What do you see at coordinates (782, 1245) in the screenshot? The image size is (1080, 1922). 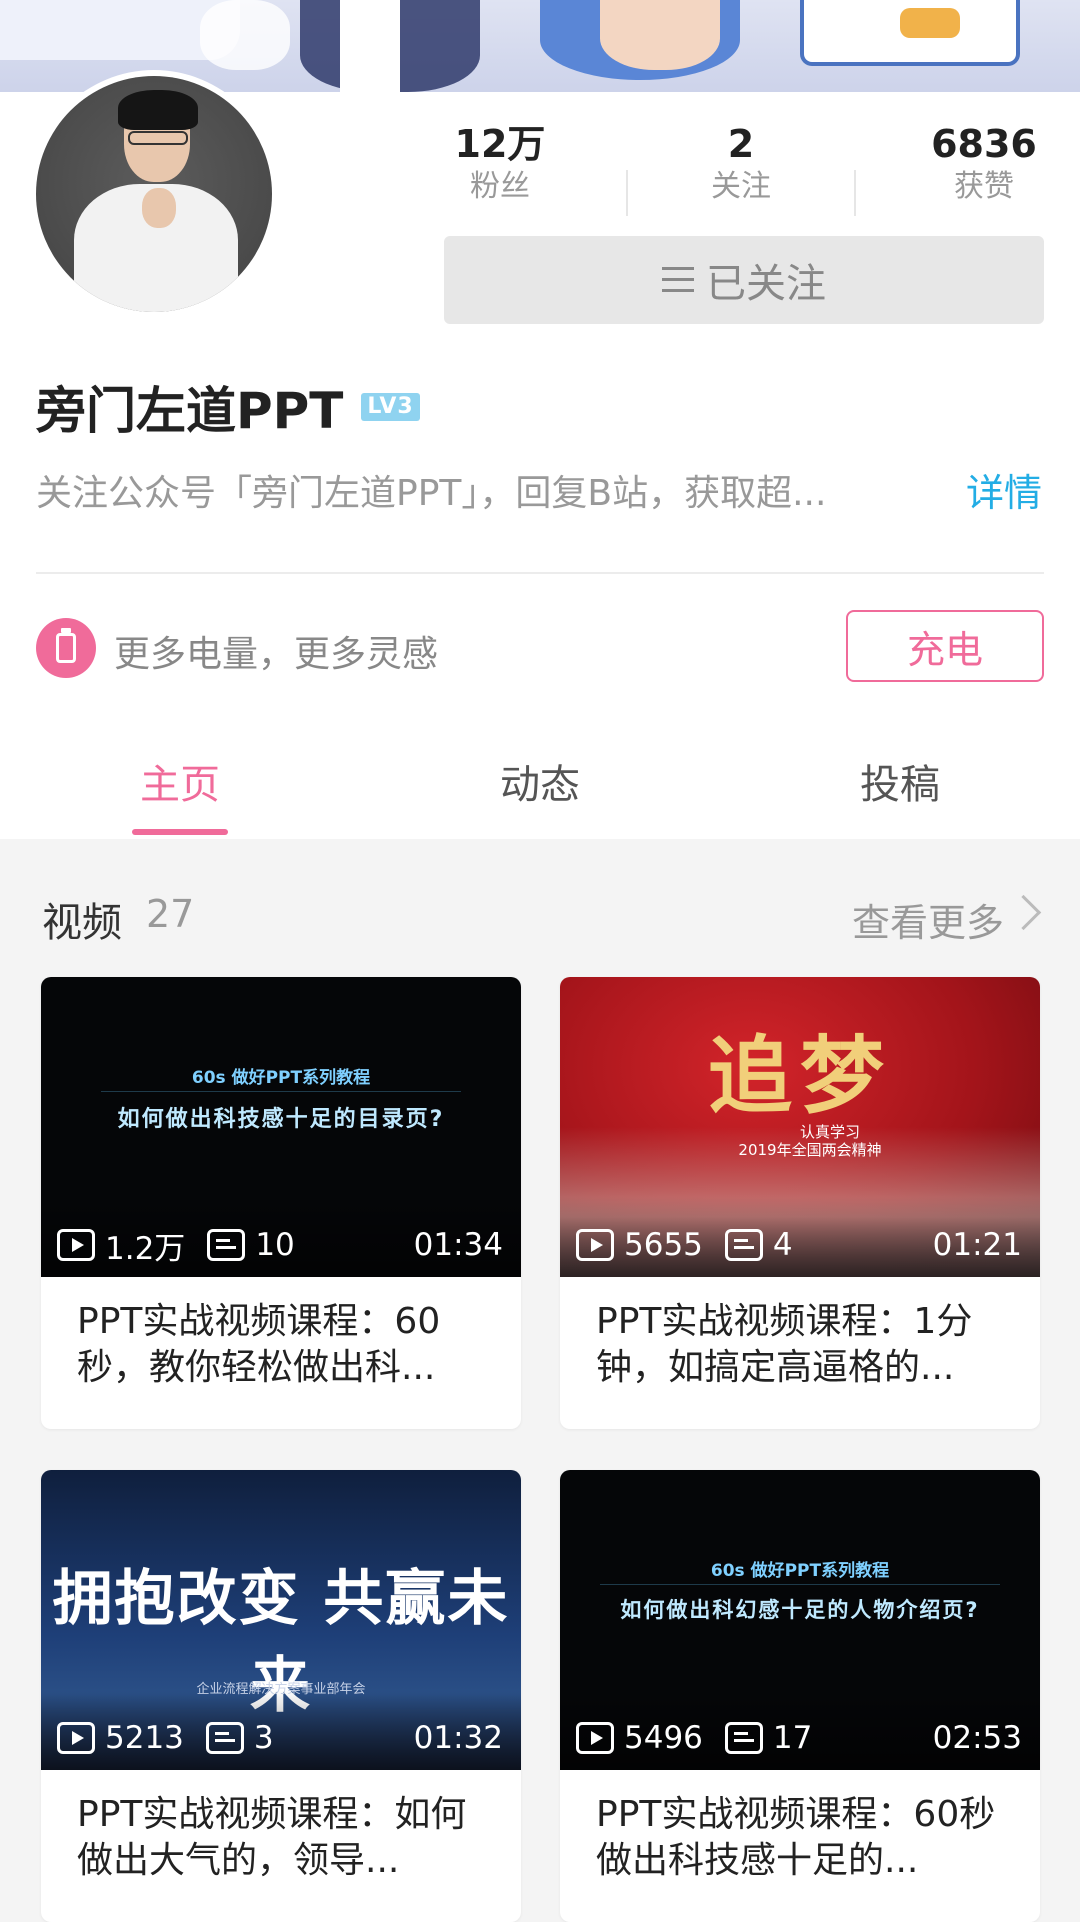 I see `danmaku-count: 4` at bounding box center [782, 1245].